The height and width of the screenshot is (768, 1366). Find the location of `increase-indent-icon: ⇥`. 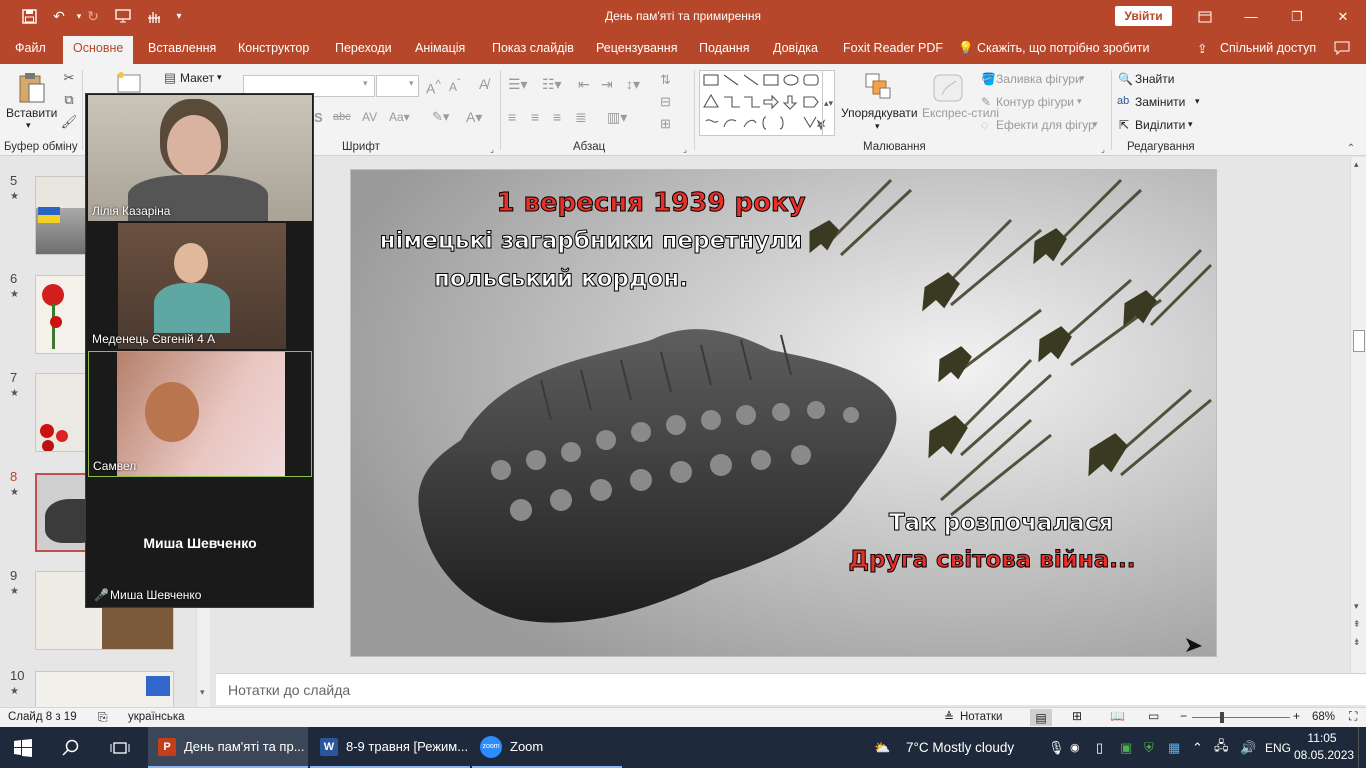

increase-indent-icon: ⇥ is located at coordinates (607, 84).